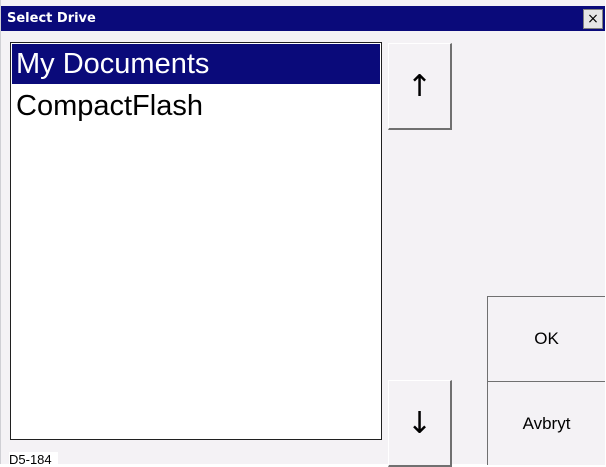 Image resolution: width=606 pixels, height=467 pixels. I want to click on scroll-up-button: ↑, so click(420, 86).